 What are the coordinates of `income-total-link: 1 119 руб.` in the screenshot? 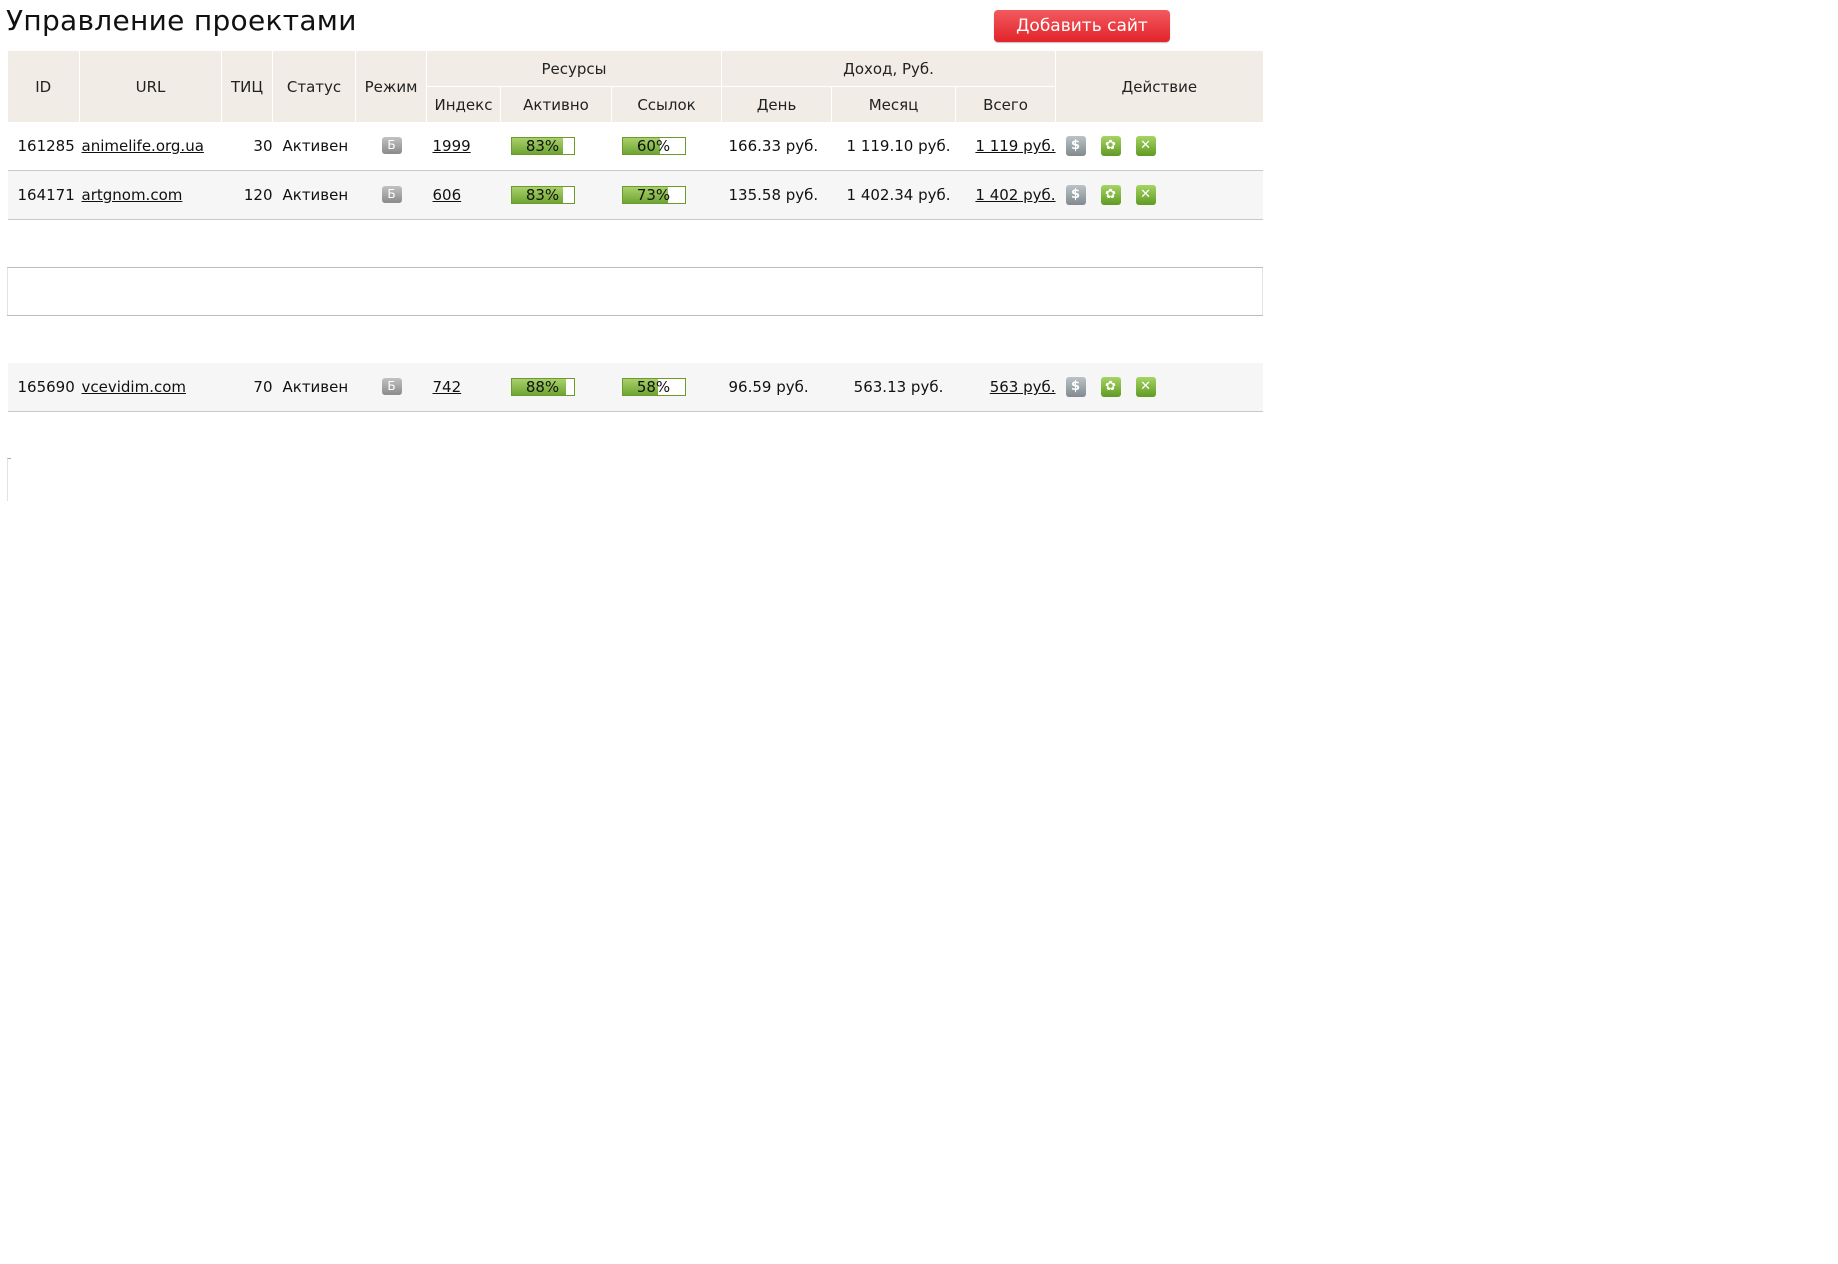 It's located at (1015, 146).